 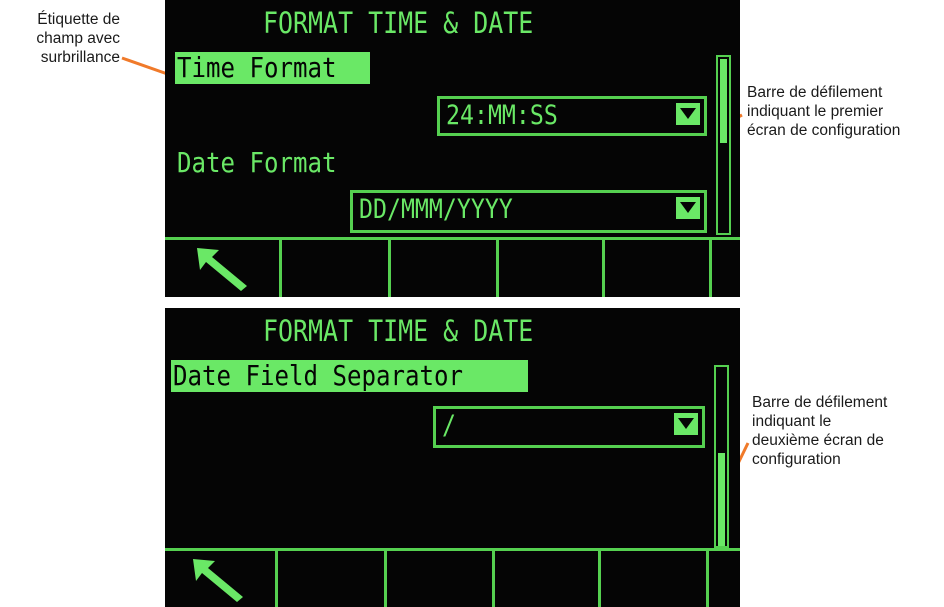 What do you see at coordinates (528, 211) in the screenshot?
I see `date-format-dropdown: DD/MMM/YYYY` at bounding box center [528, 211].